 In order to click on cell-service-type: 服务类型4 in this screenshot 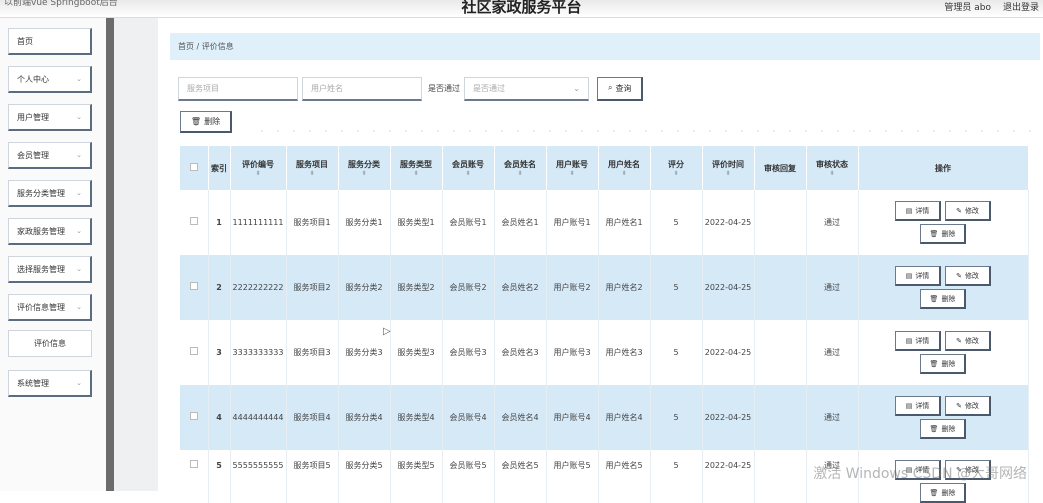, I will do `click(416, 417)`.